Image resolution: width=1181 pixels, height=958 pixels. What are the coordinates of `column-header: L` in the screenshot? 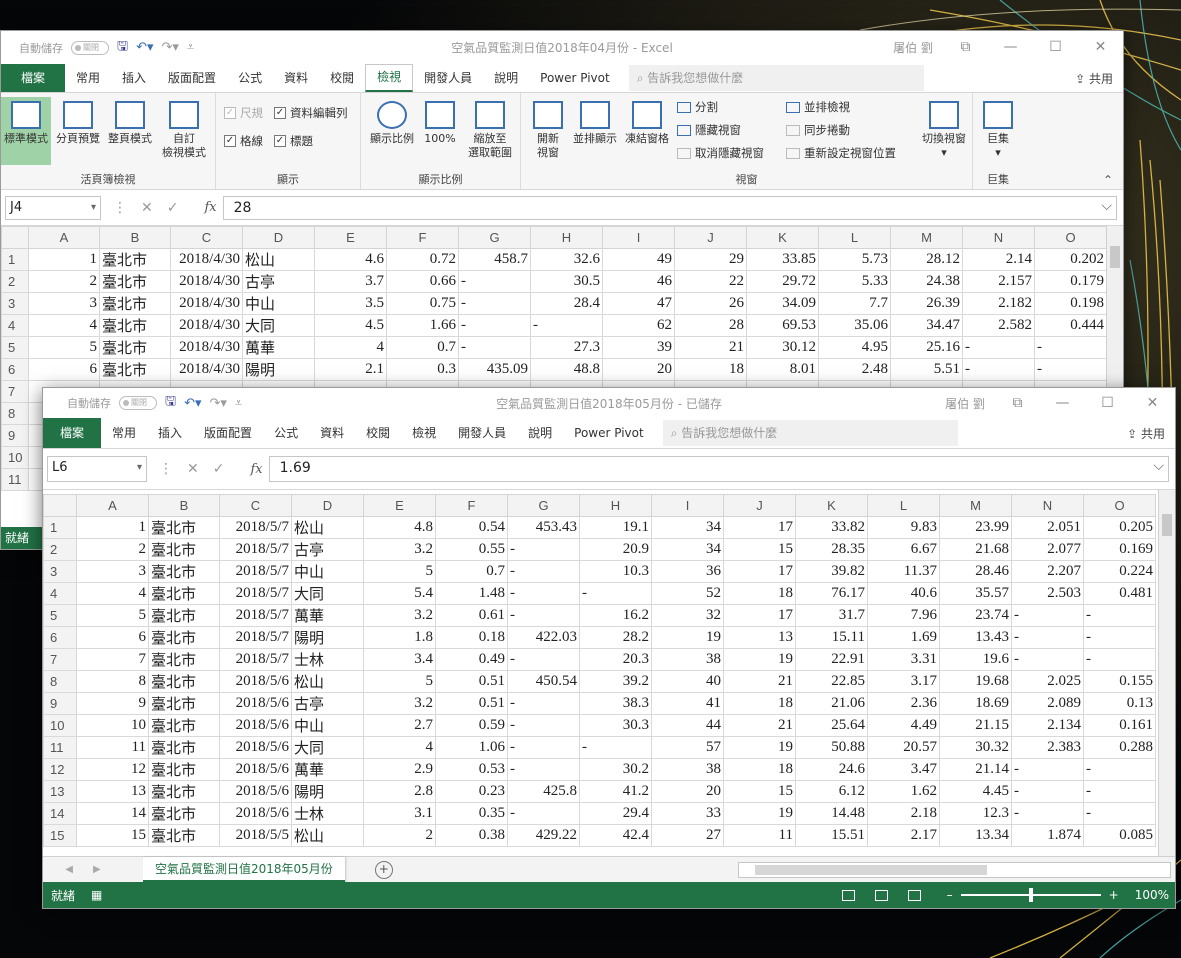 It's located at (903, 505).